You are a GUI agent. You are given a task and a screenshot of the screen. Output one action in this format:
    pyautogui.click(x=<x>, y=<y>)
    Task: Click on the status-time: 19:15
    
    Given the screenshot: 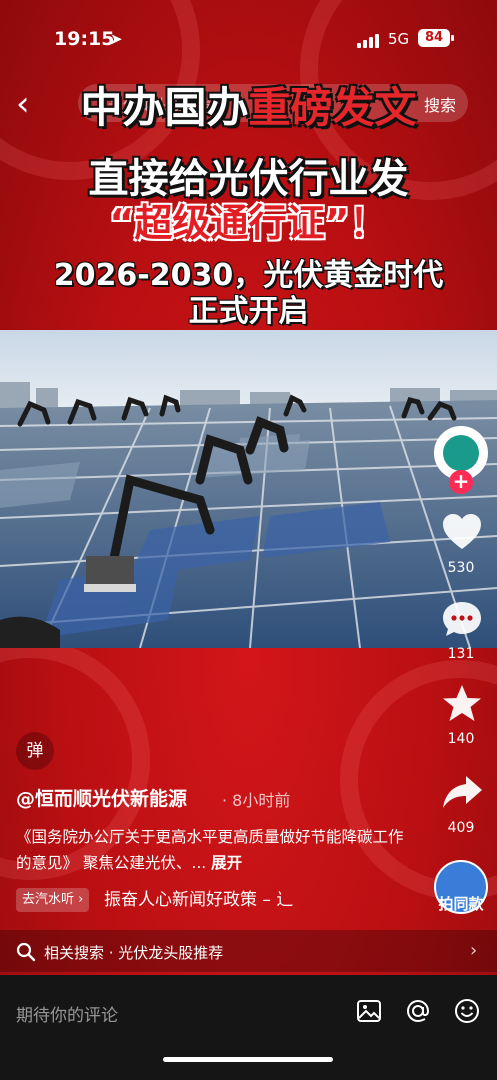 What is the action you would take?
    pyautogui.click(x=84, y=39)
    